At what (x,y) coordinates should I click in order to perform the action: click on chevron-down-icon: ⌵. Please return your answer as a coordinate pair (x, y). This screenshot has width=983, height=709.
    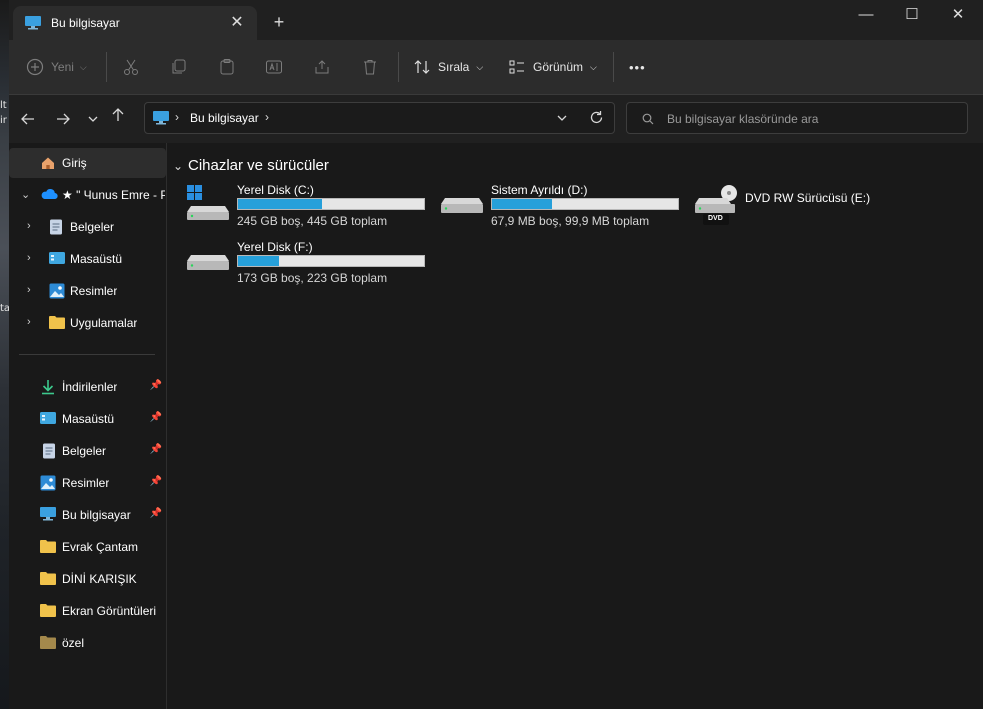
    Looking at the image, I should click on (480, 66).